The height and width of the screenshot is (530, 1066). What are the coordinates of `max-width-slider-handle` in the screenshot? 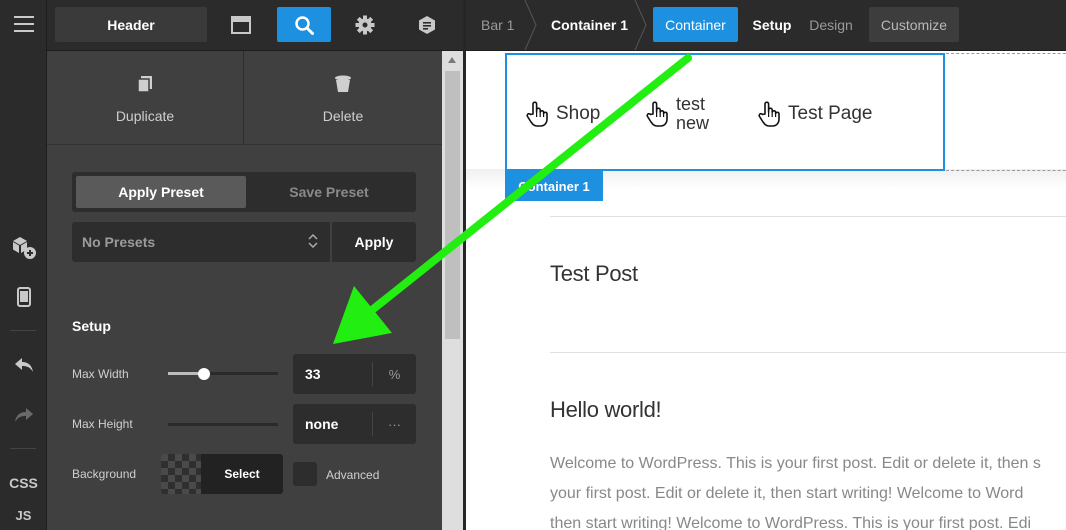 It's located at (204, 374).